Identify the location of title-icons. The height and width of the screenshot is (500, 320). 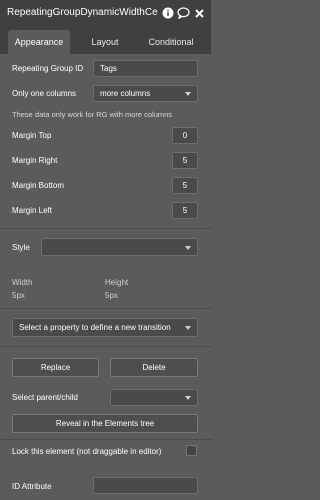
(183, 13).